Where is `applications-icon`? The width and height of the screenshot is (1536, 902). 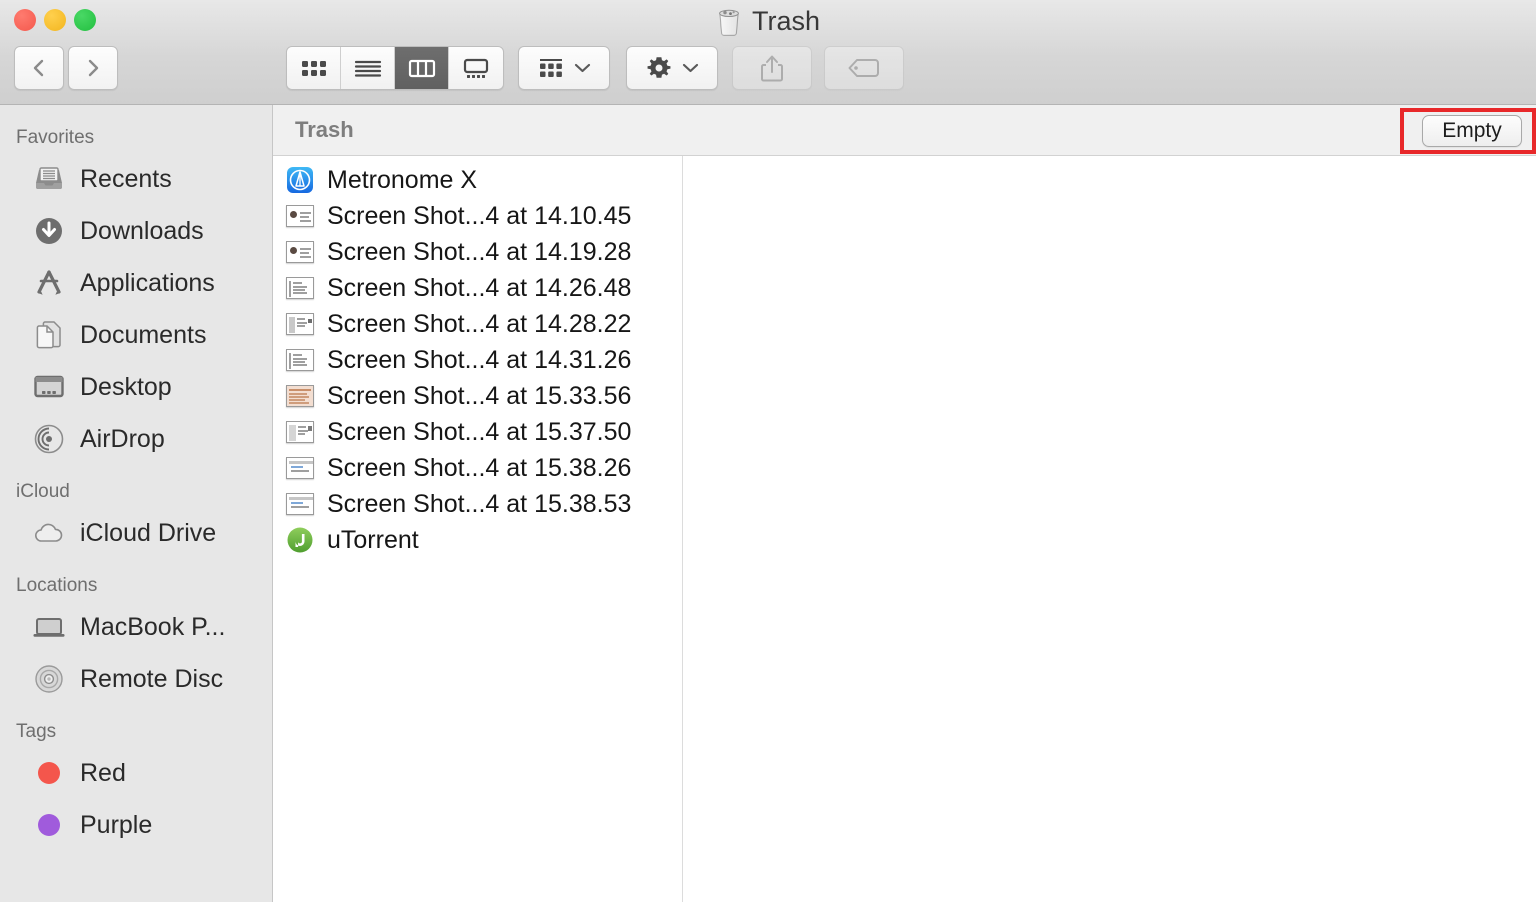 applications-icon is located at coordinates (49, 283).